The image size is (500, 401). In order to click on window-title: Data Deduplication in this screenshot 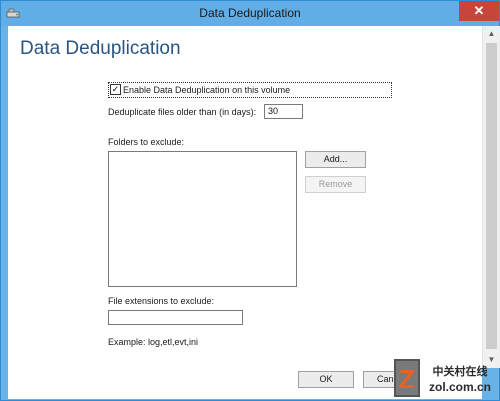, I will do `click(250, 13)`.